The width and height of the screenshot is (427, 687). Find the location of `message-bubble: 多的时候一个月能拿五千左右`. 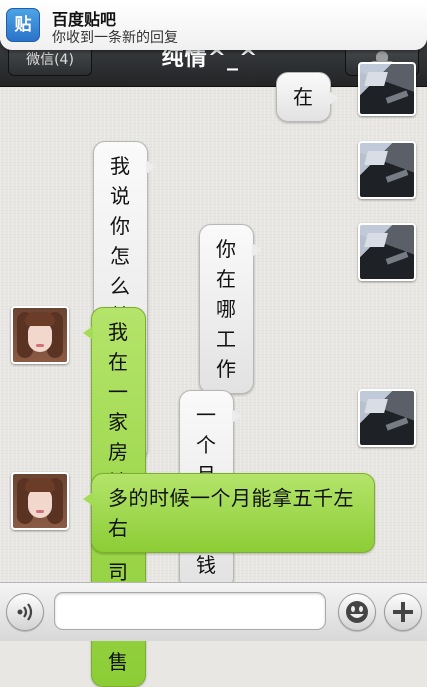

message-bubble: 多的时候一个月能拿五千左右 is located at coordinates (229, 513).